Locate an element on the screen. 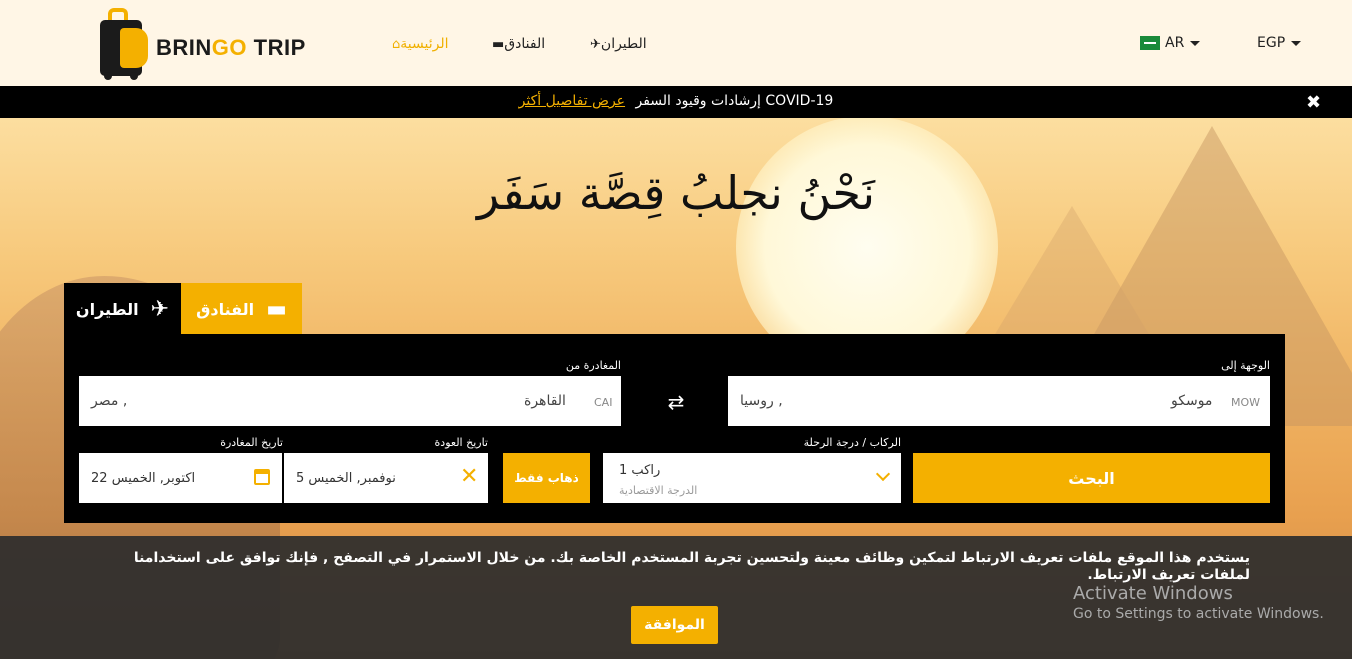 The image size is (1352, 659). language-selector: AR is located at coordinates (1170, 43).